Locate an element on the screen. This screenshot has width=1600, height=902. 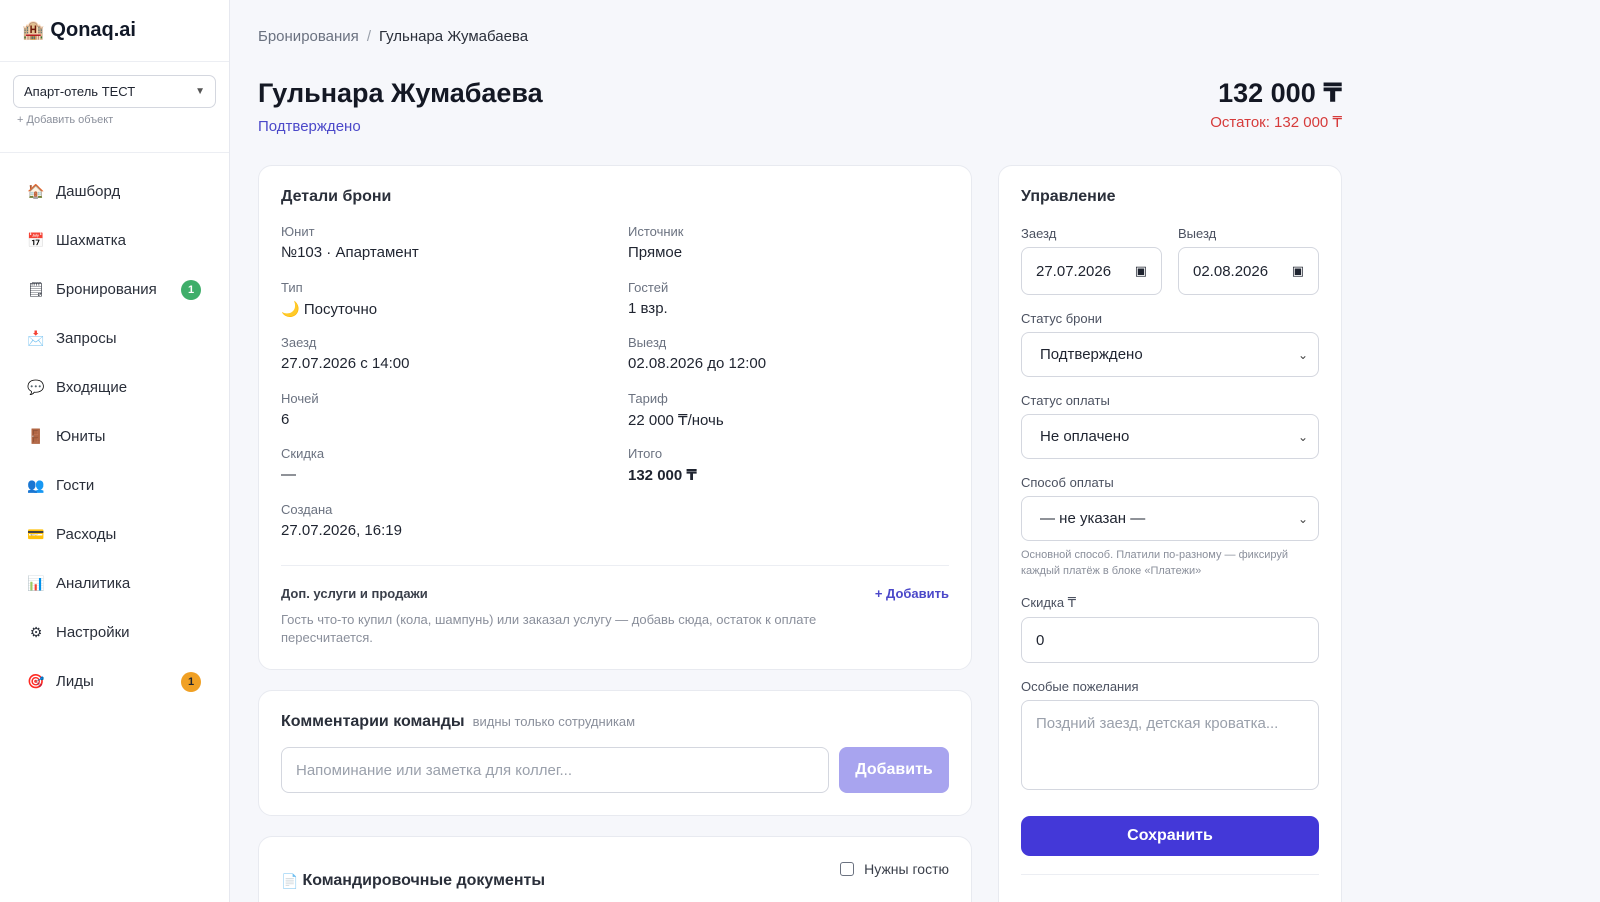
field-label: Скидка is located at coordinates (303, 453).